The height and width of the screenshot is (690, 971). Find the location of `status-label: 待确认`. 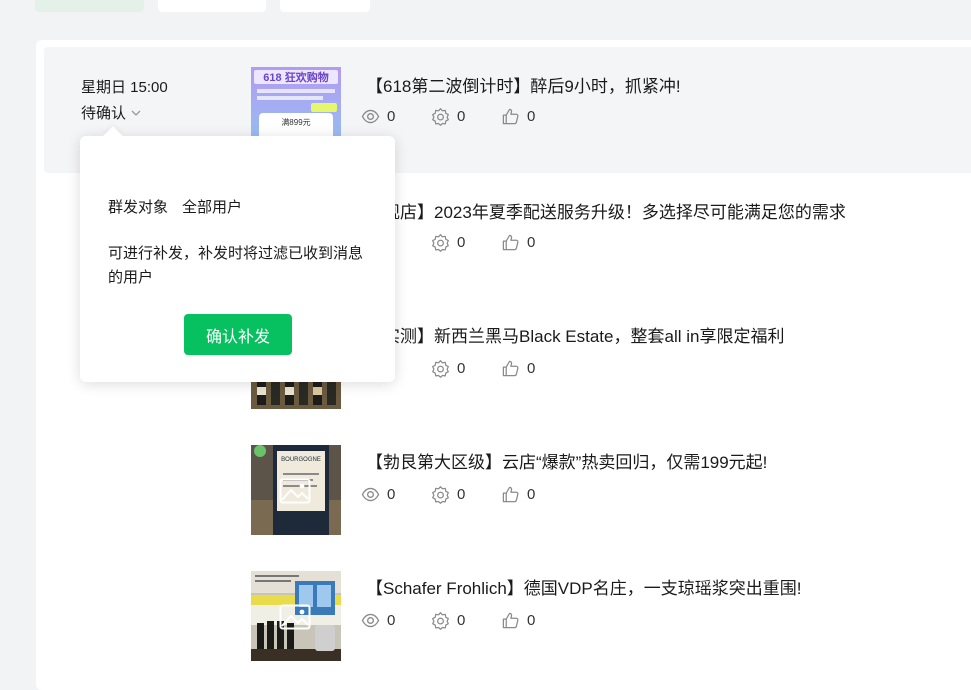

status-label: 待确认 is located at coordinates (104, 113).